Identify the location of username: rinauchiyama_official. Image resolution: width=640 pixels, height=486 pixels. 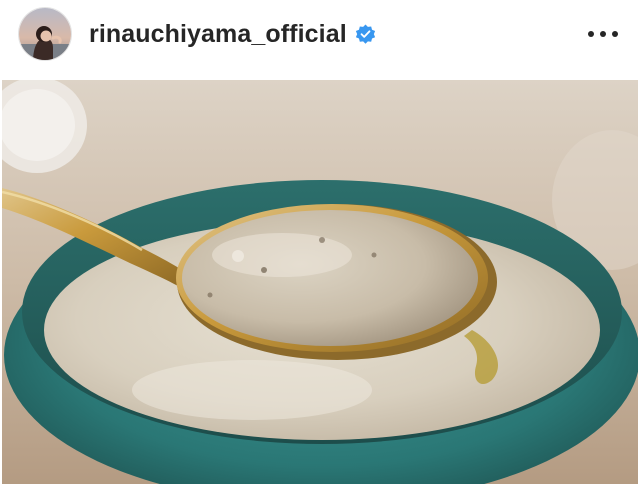
(218, 34).